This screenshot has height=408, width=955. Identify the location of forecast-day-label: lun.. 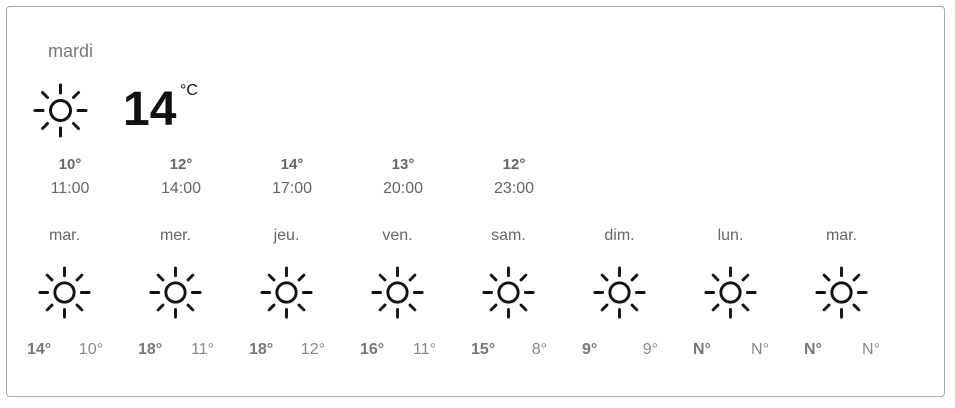
(730, 235).